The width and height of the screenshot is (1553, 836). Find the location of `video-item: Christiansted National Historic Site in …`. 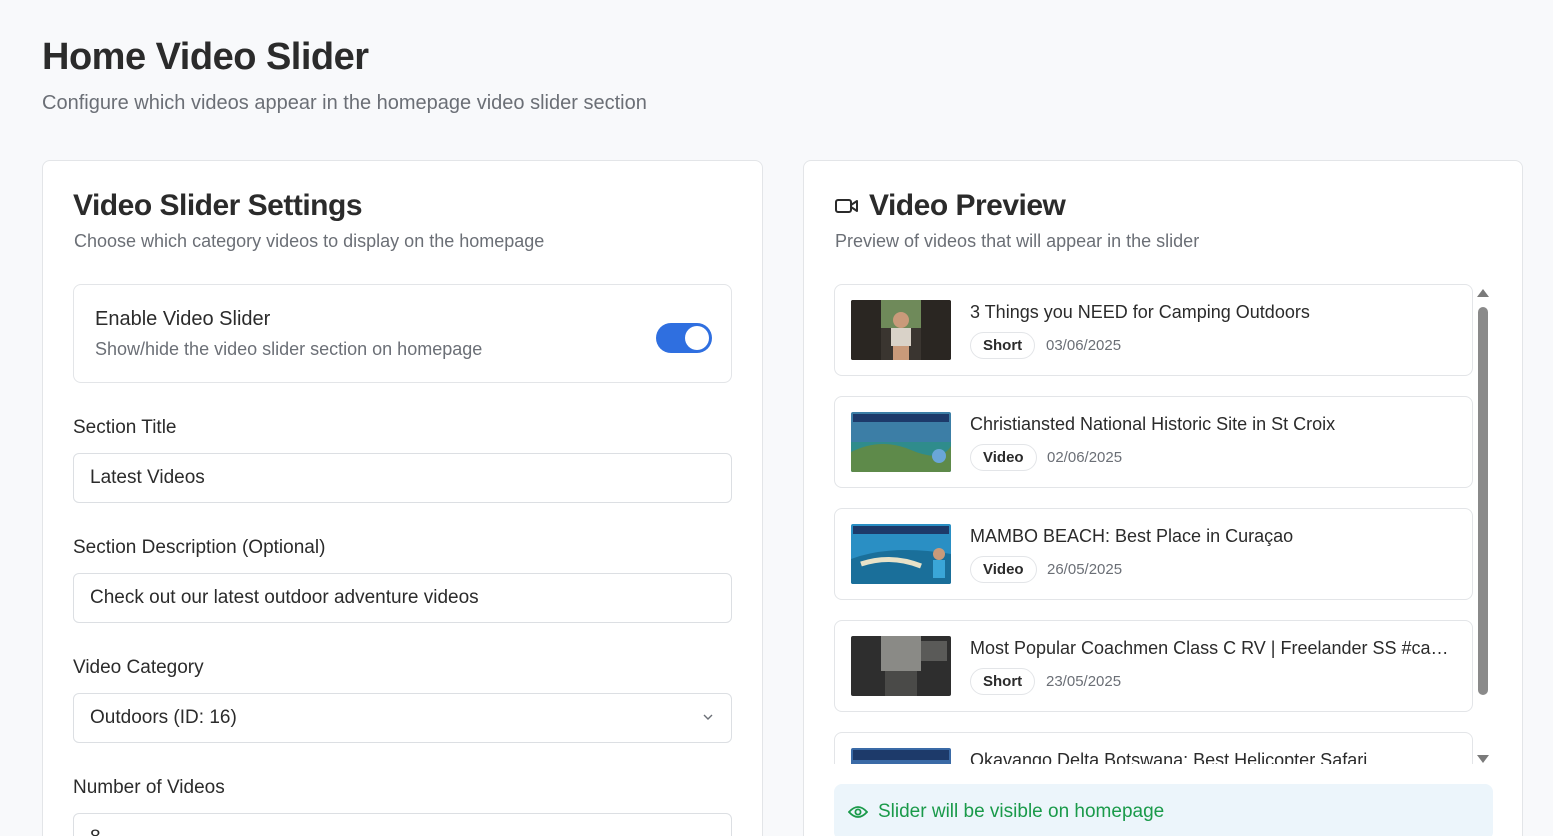

video-item: Christiansted National Historic Site in … is located at coordinates (1153, 442).